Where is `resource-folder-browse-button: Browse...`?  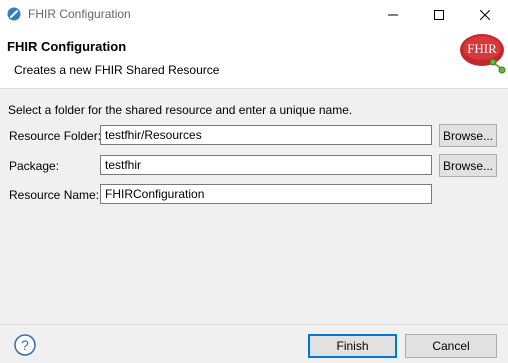
resource-folder-browse-button: Browse... is located at coordinates (468, 135).